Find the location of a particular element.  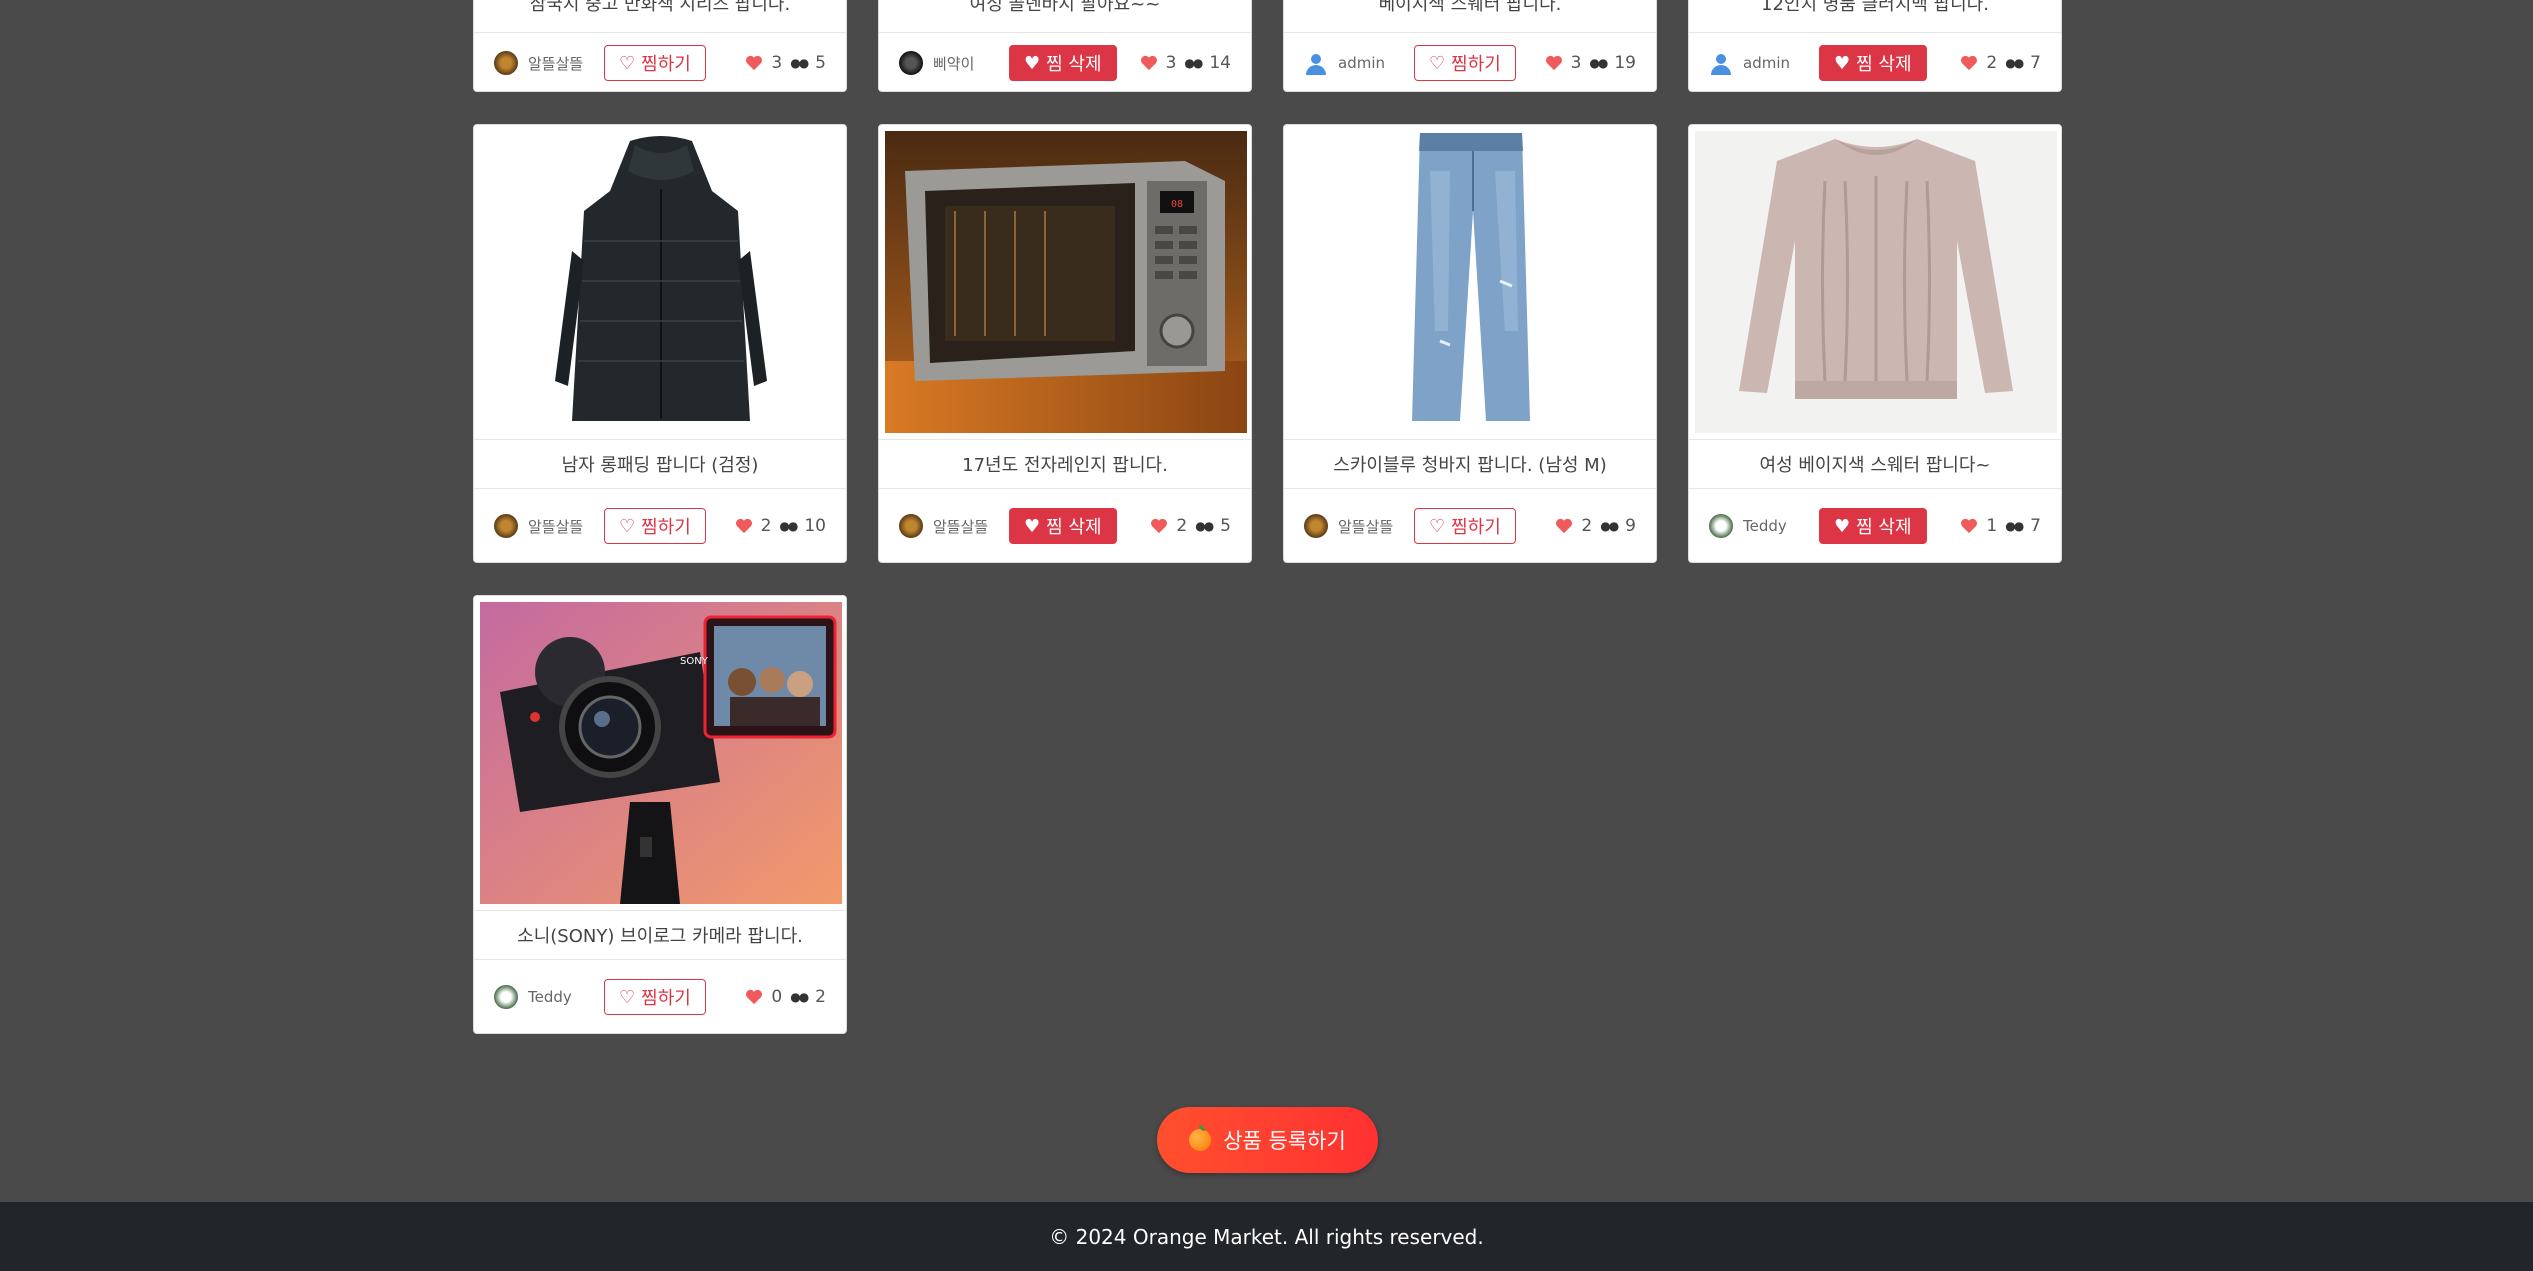

product-card: 여성 골덴바지 팔아요~~ 삐약이 ♥ 찜 삭제 3 ●● 14 is located at coordinates (1065, 46).